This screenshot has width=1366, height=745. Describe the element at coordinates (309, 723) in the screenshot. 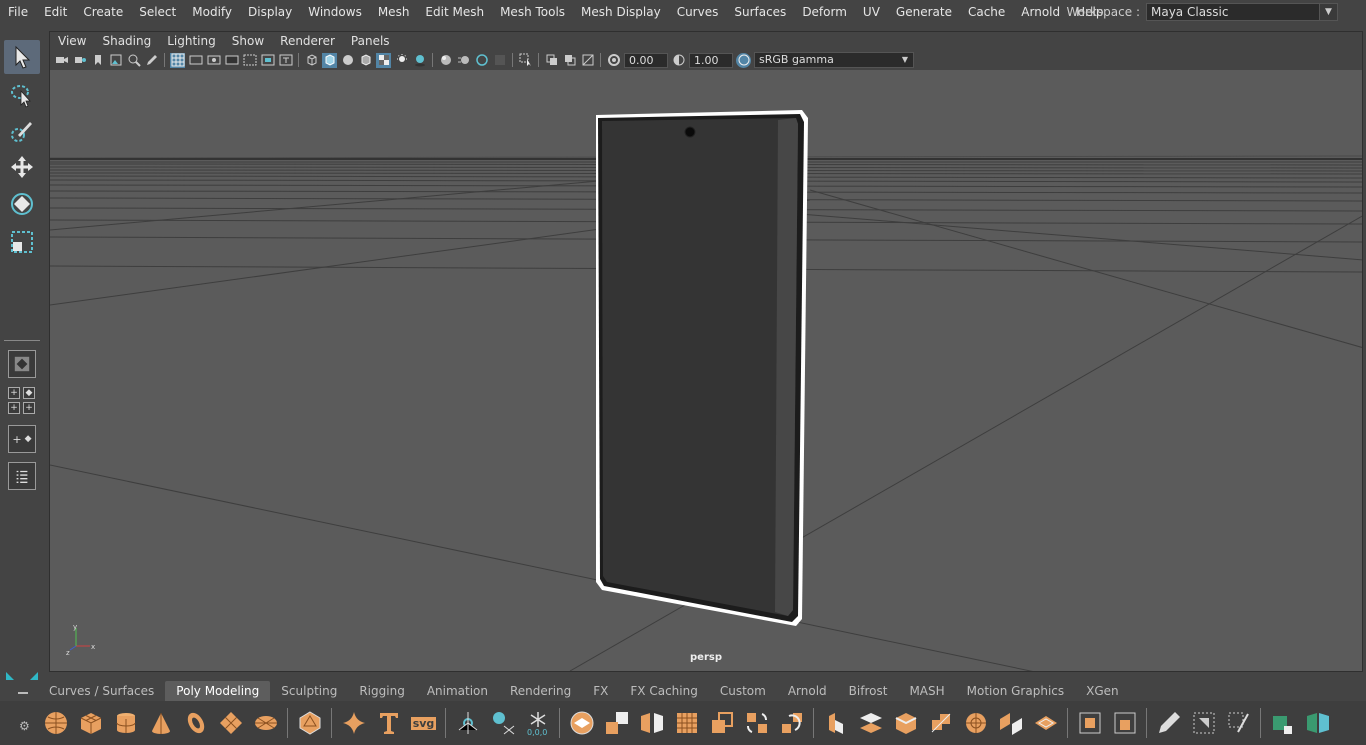

I see `platonic-solid-button` at that location.